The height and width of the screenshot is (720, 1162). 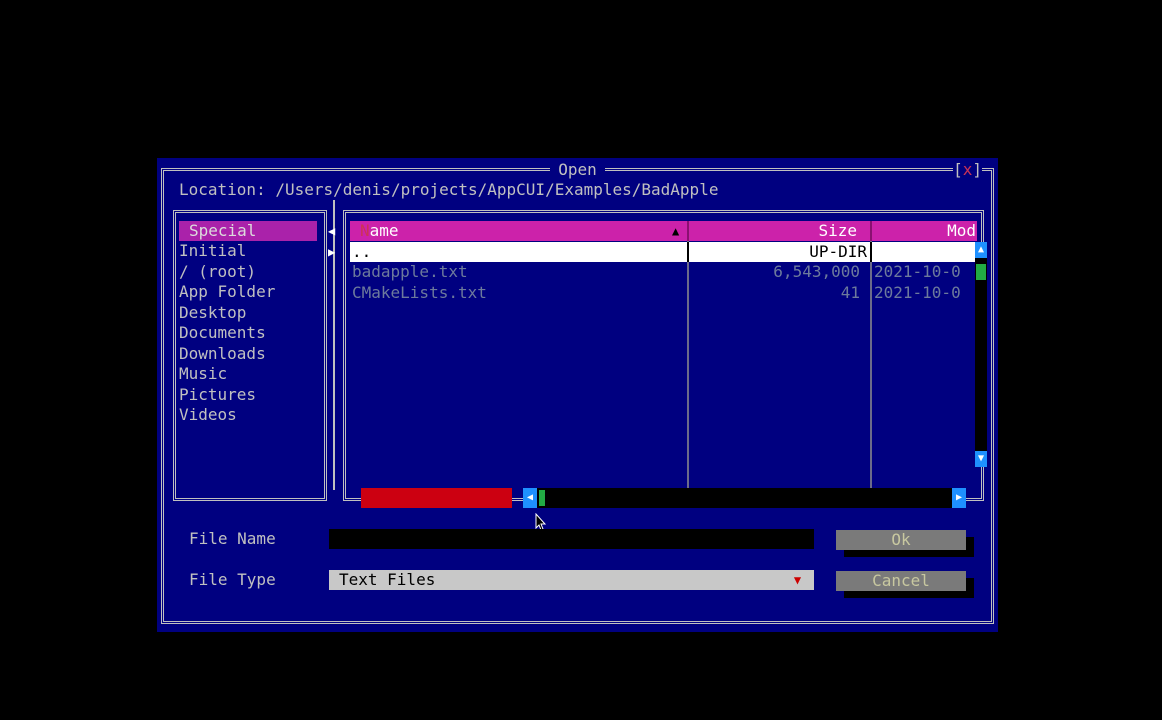 I want to click on ok-button: Ok, so click(x=901, y=540).